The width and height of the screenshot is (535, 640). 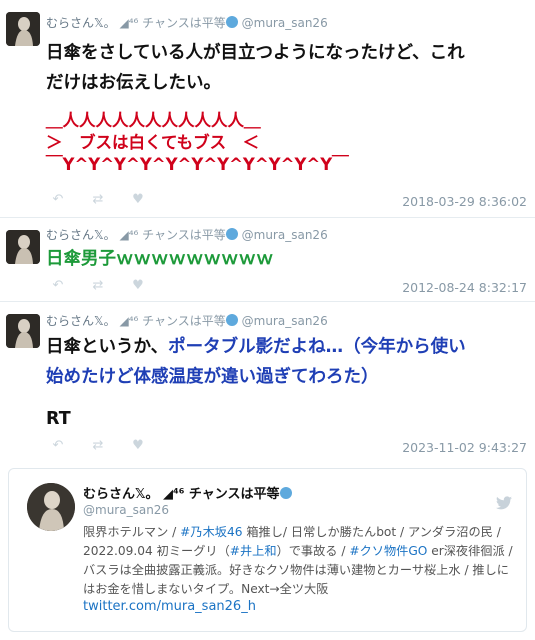 What do you see at coordinates (153, 142) in the screenshot?
I see `ascii-art-middle: ＞ ブスは白くてもブス ＜` at bounding box center [153, 142].